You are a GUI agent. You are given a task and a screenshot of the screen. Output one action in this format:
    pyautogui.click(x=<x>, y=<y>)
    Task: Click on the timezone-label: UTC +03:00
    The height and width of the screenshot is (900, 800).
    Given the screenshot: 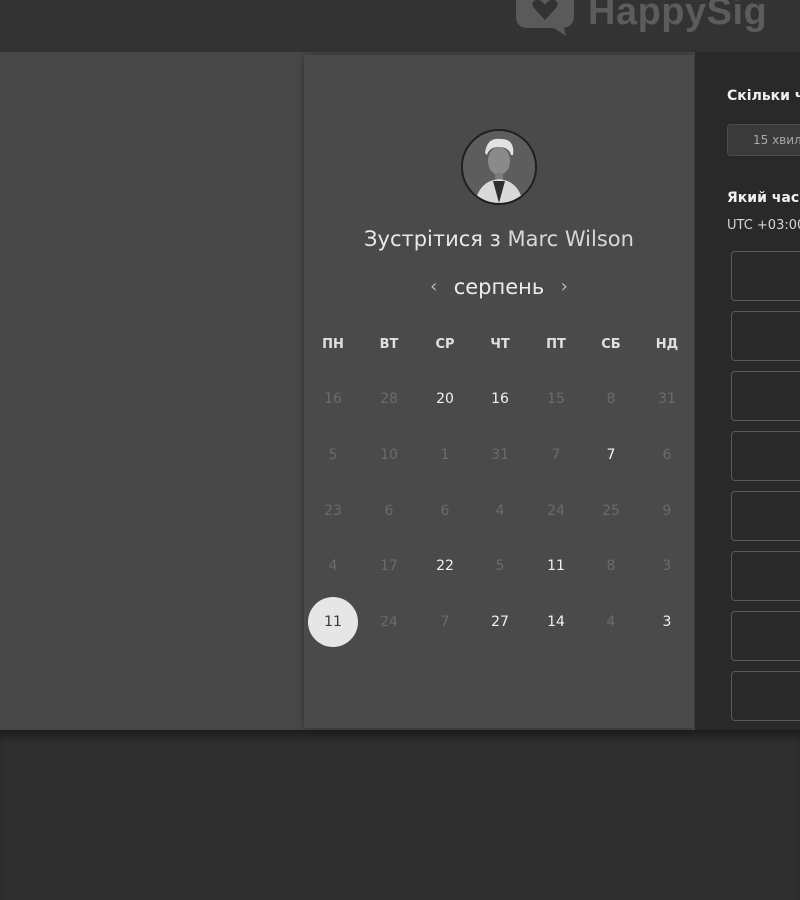 What is the action you would take?
    pyautogui.click(x=763, y=225)
    